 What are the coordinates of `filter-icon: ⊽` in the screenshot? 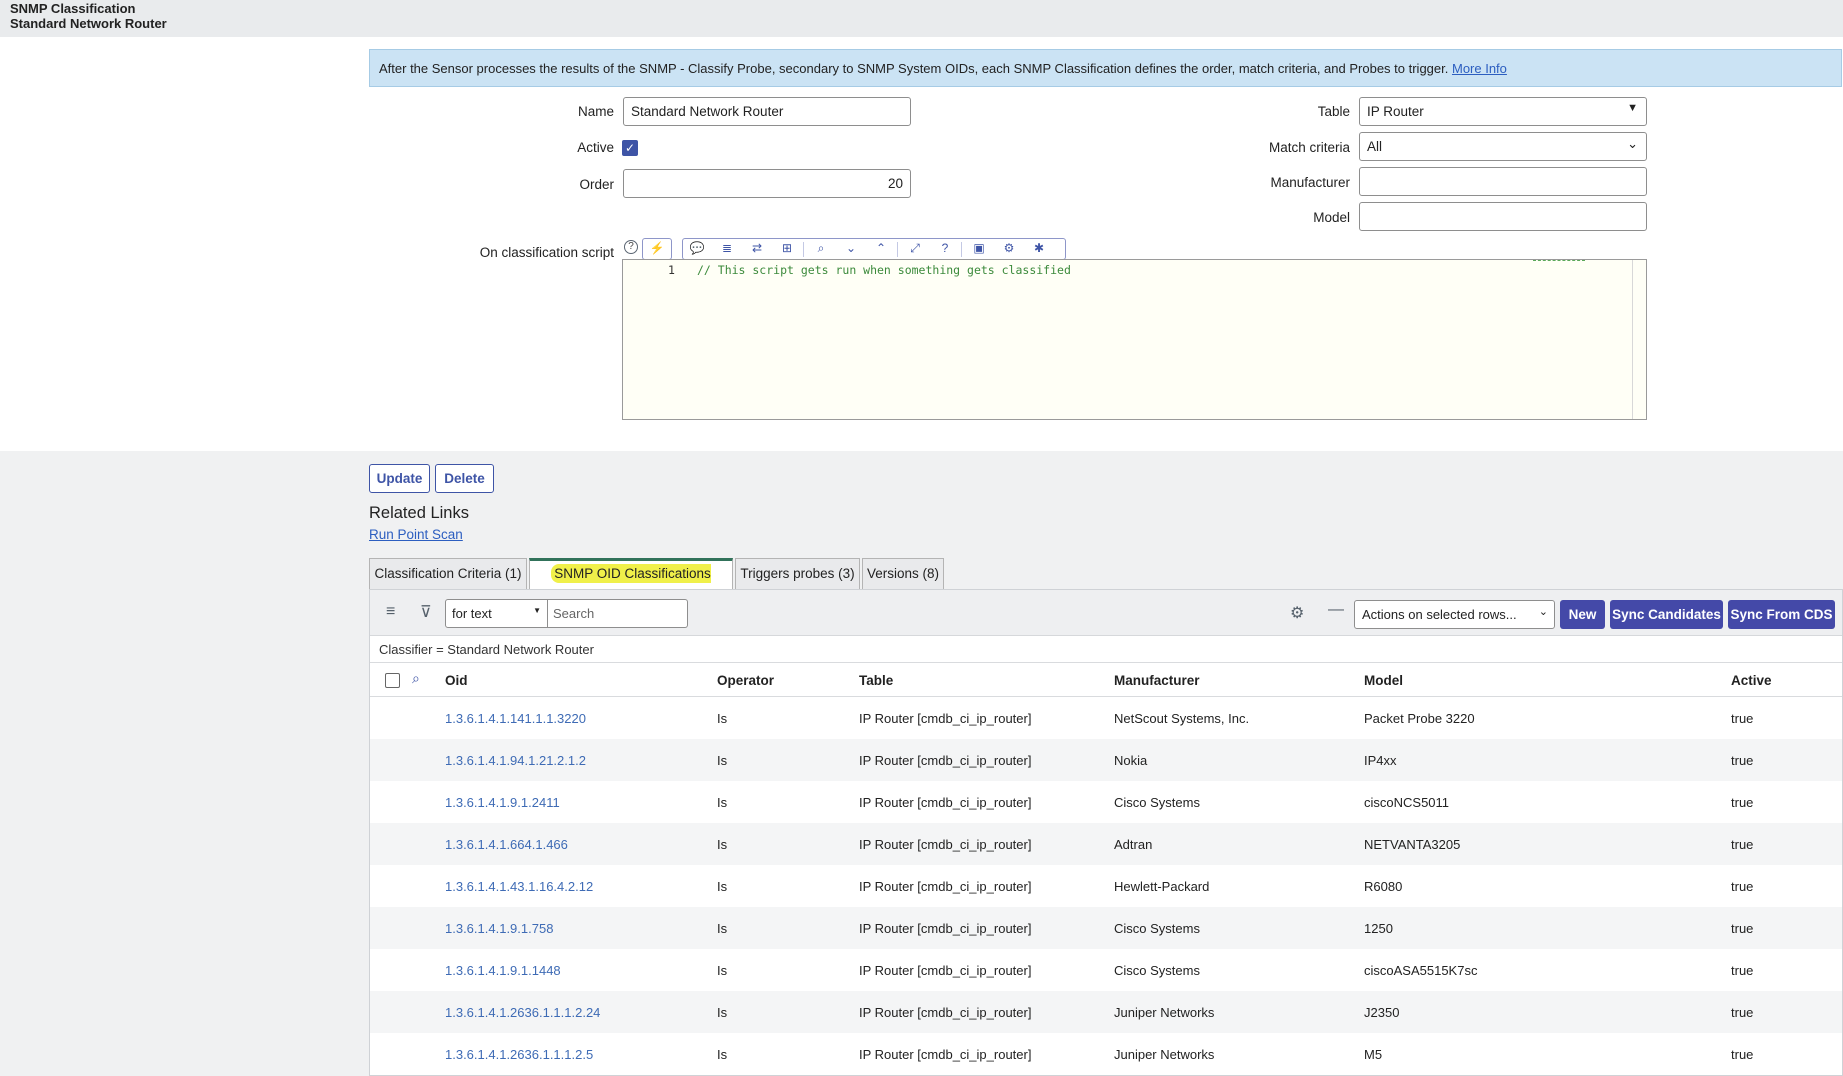 It's located at (426, 612).